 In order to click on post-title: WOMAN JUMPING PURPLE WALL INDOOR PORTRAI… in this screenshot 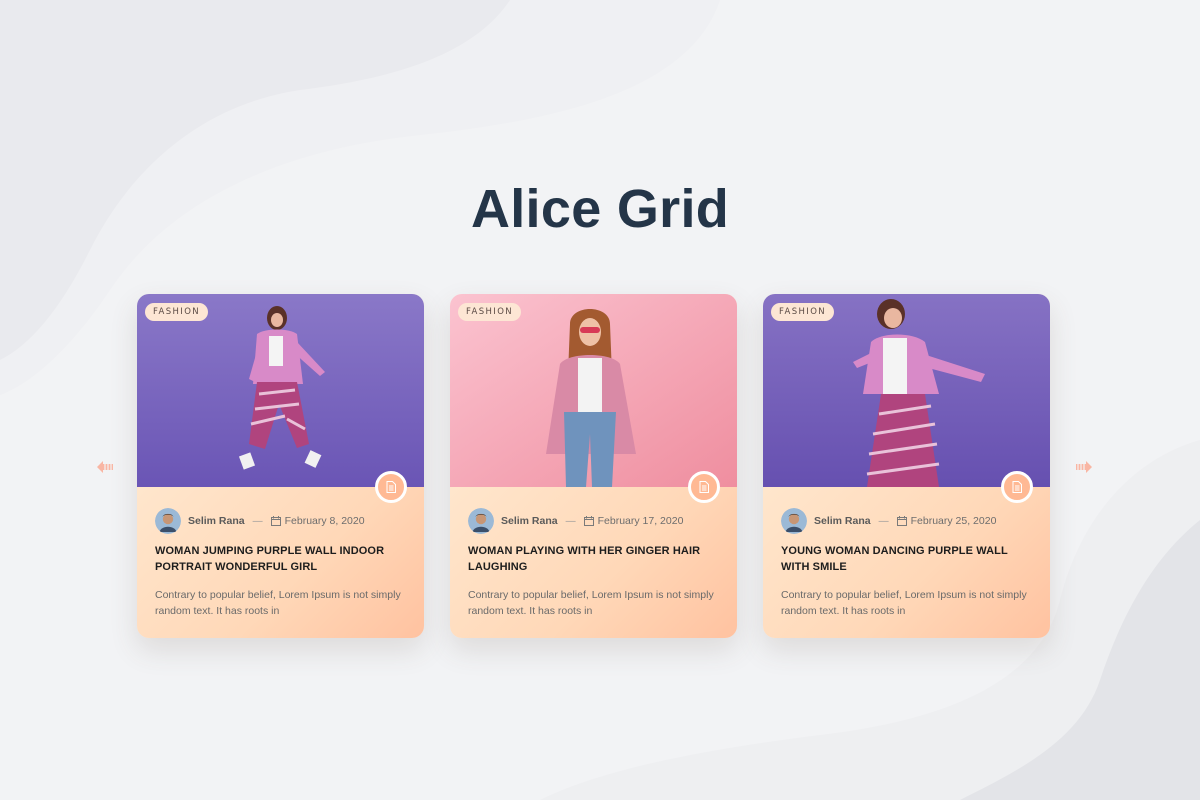, I will do `click(280, 559)`.